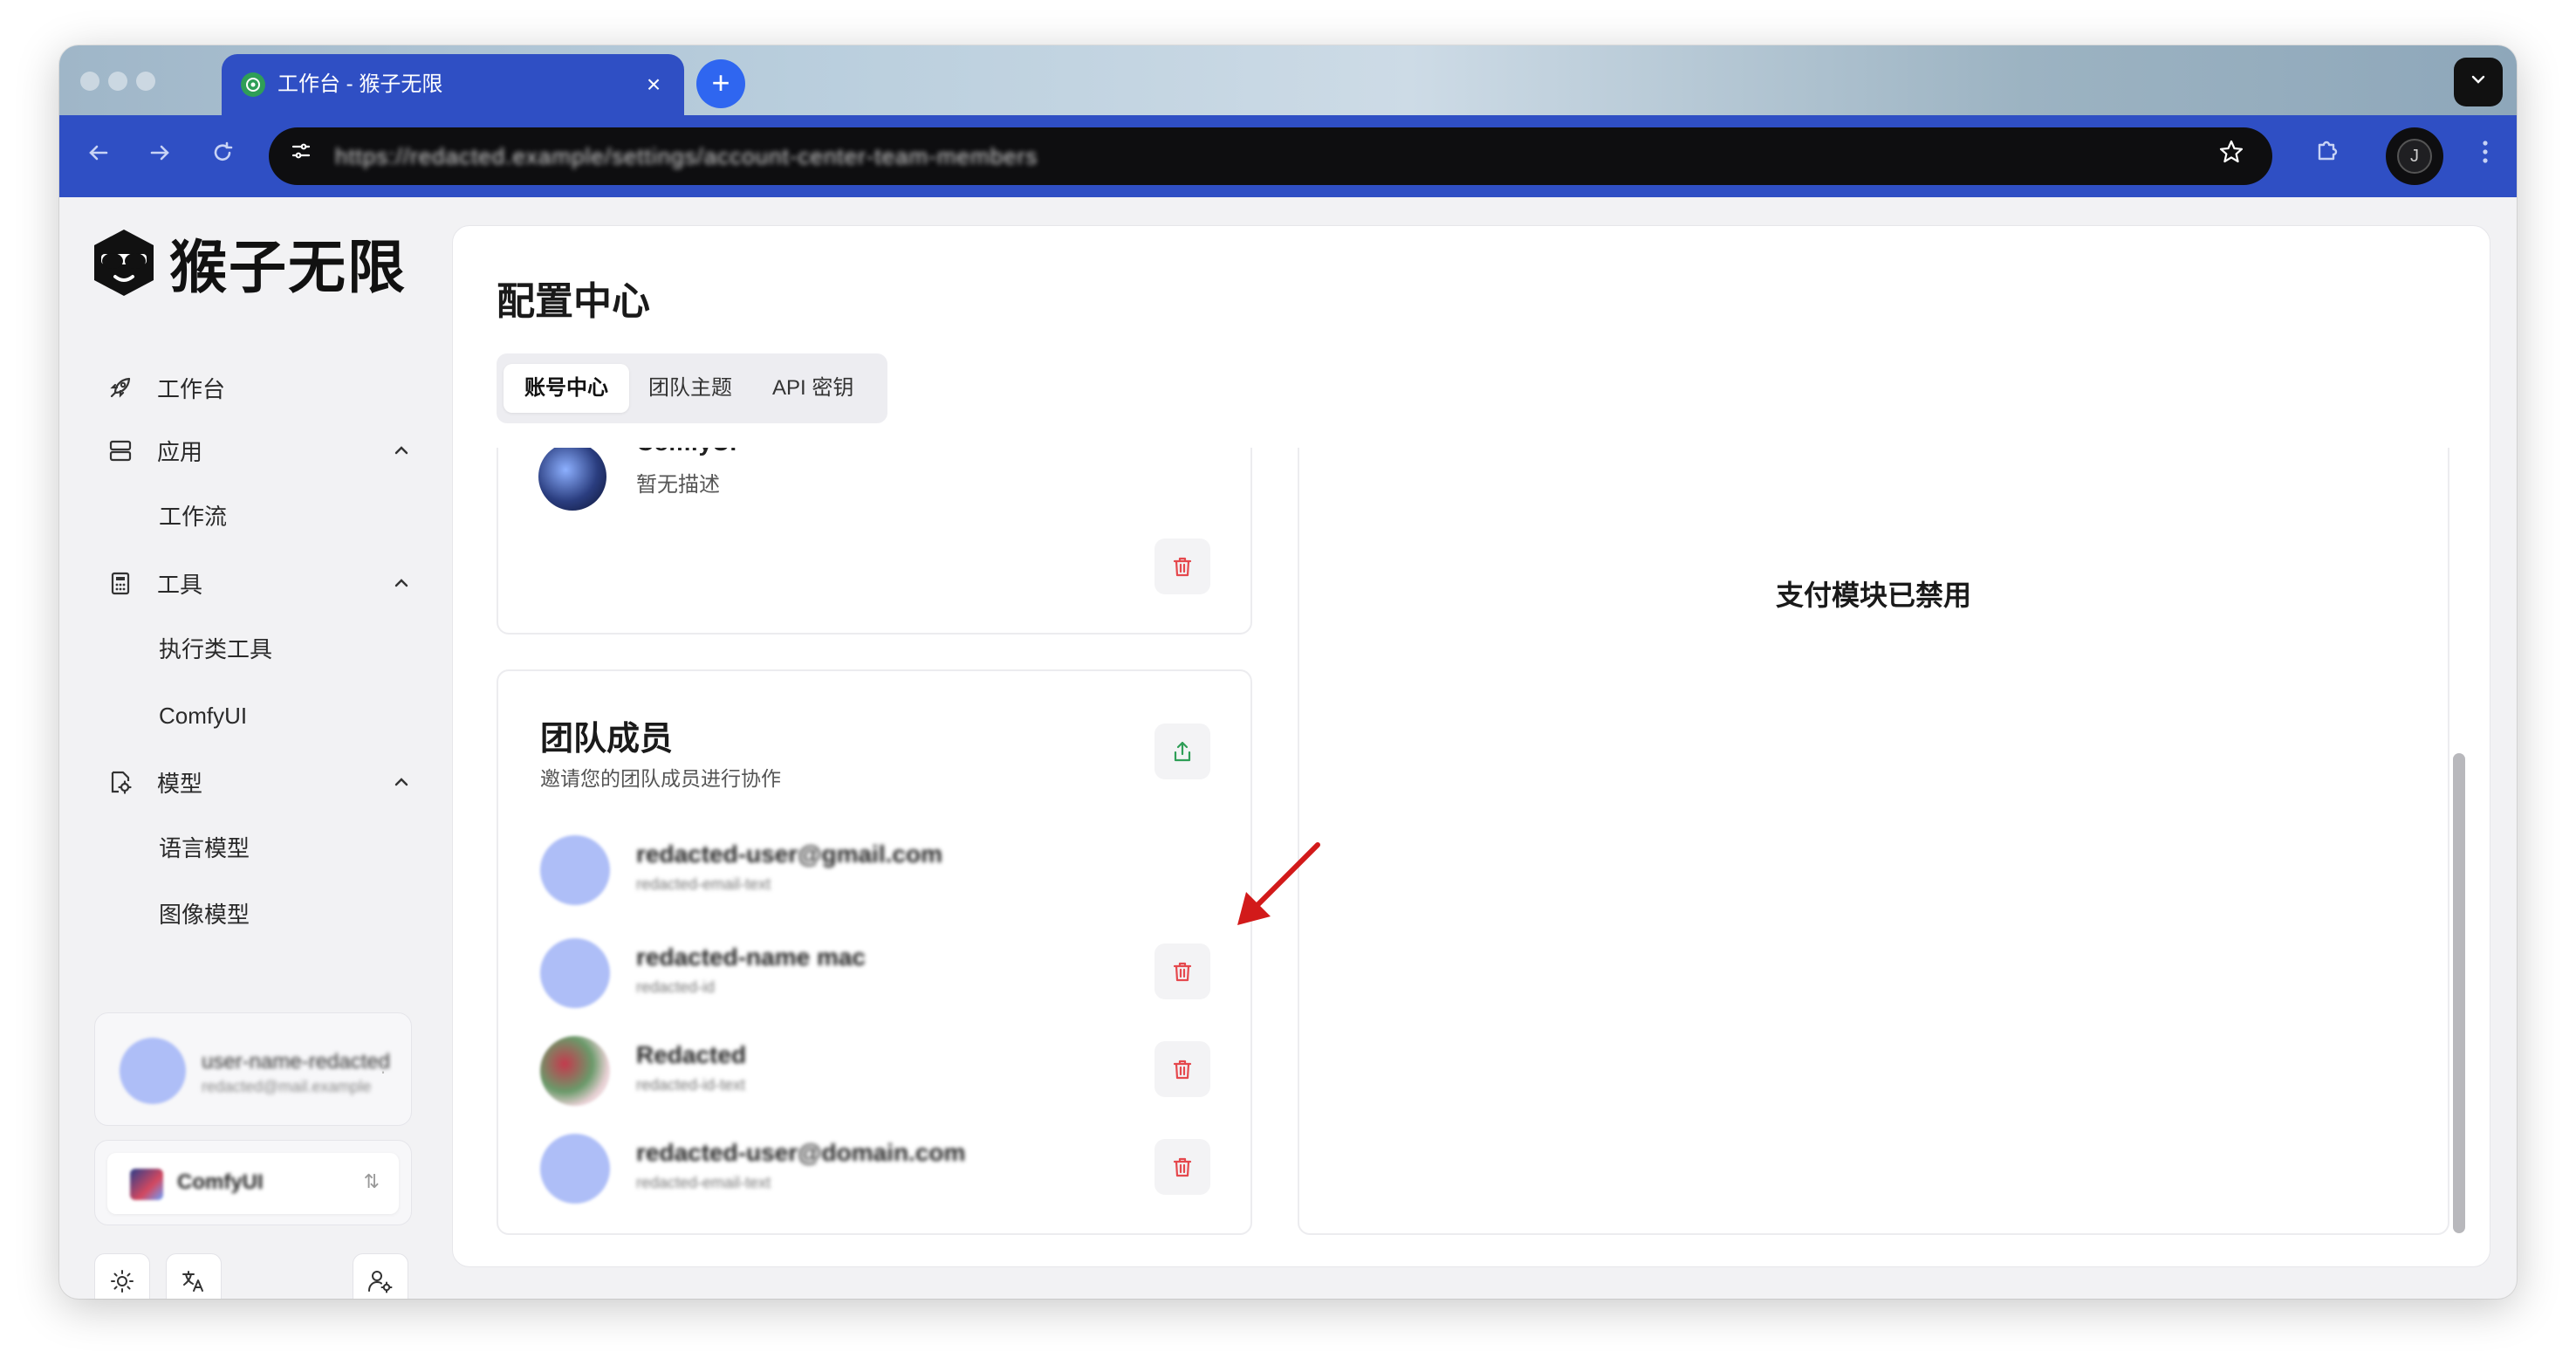  Describe the element at coordinates (146, 81) in the screenshot. I see `window-zoom-dot` at that location.